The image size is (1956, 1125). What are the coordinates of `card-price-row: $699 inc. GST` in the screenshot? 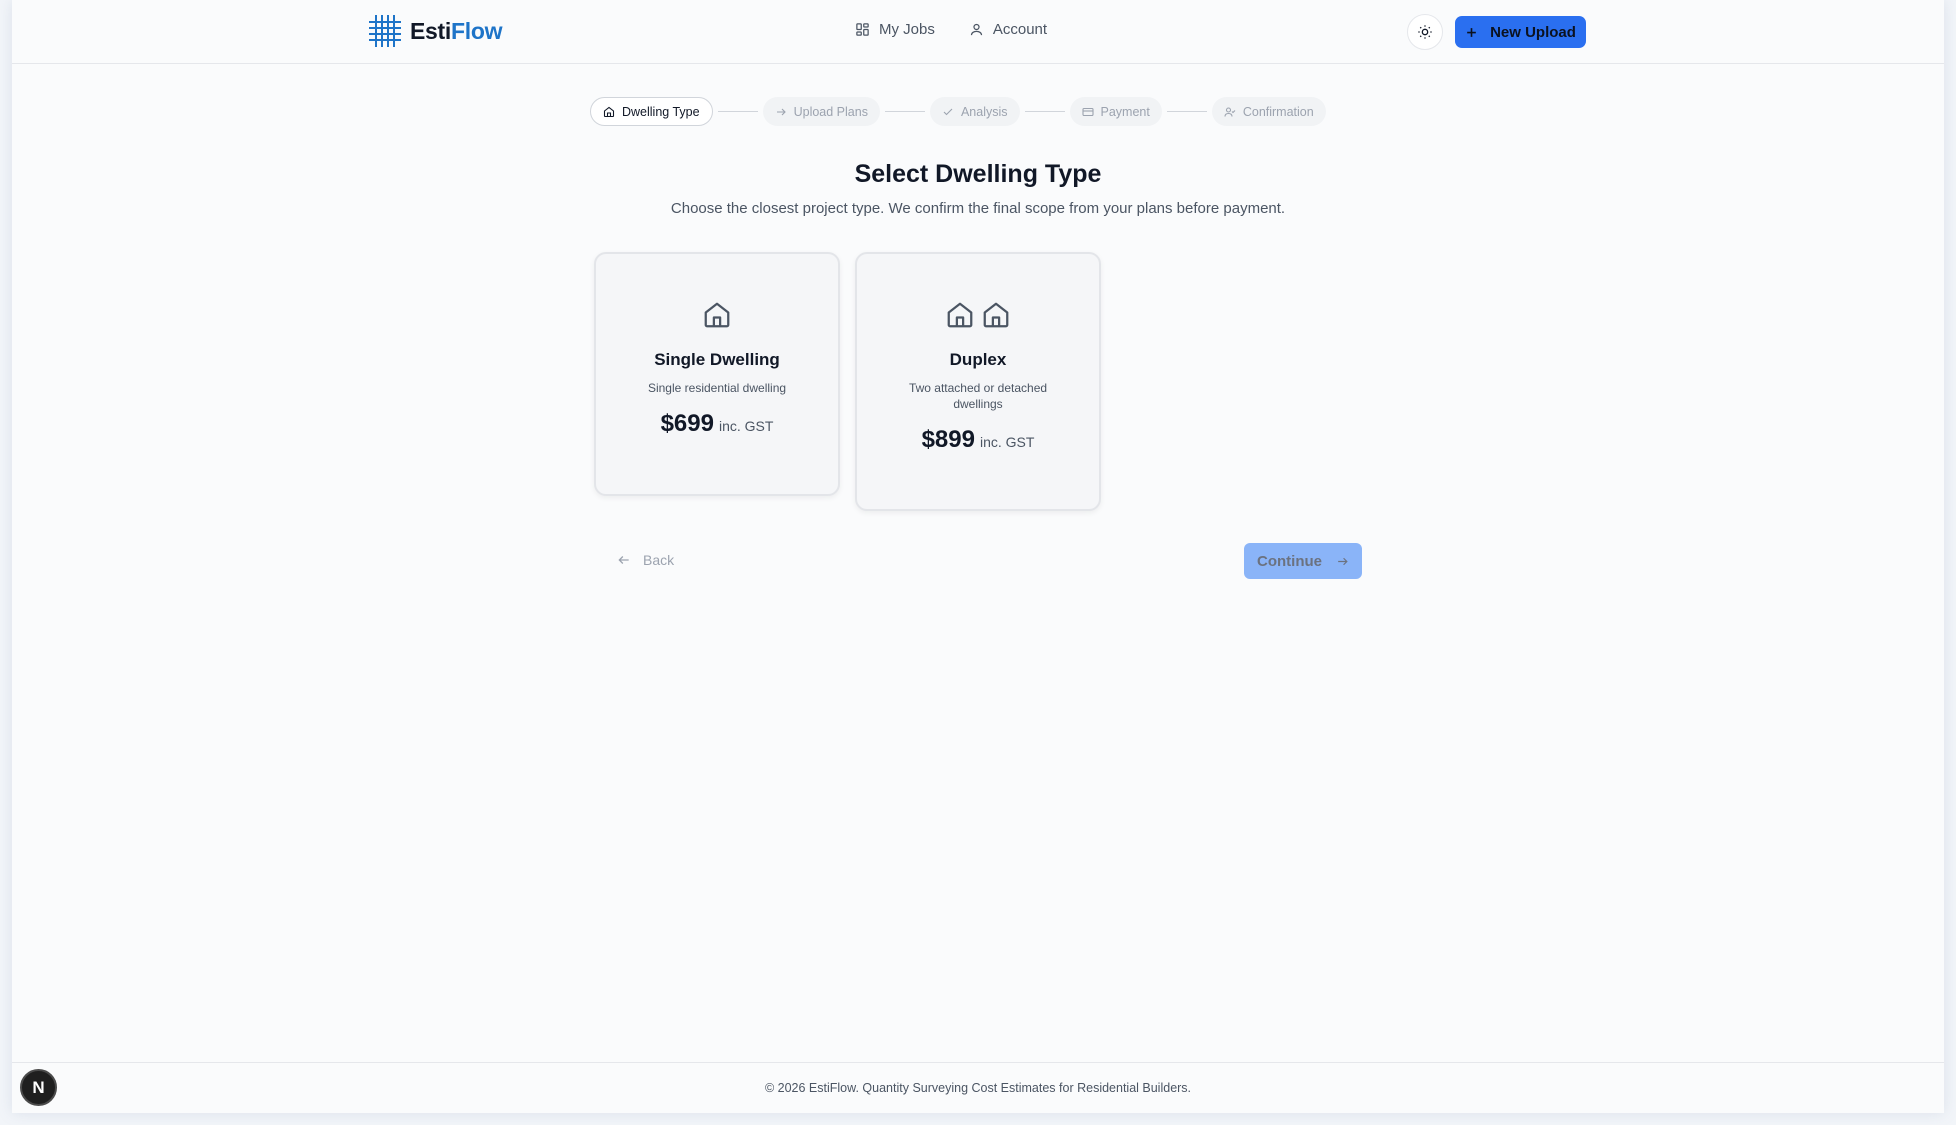 It's located at (717, 424).